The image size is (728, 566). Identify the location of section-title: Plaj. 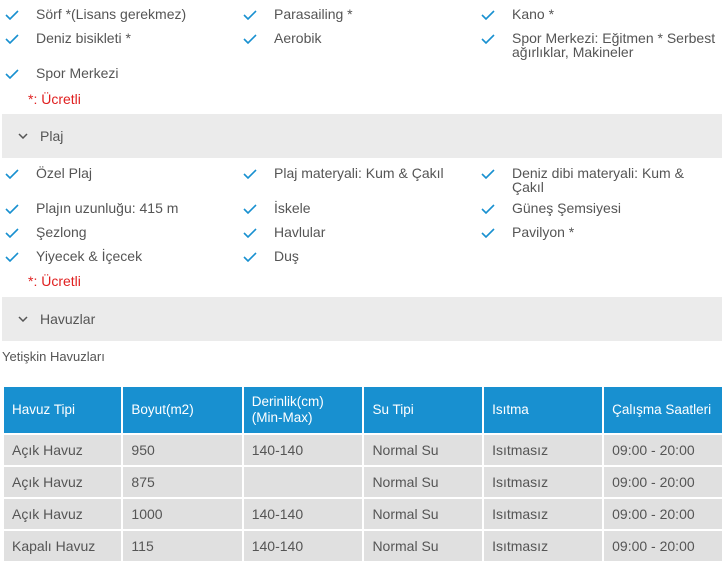
(52, 136).